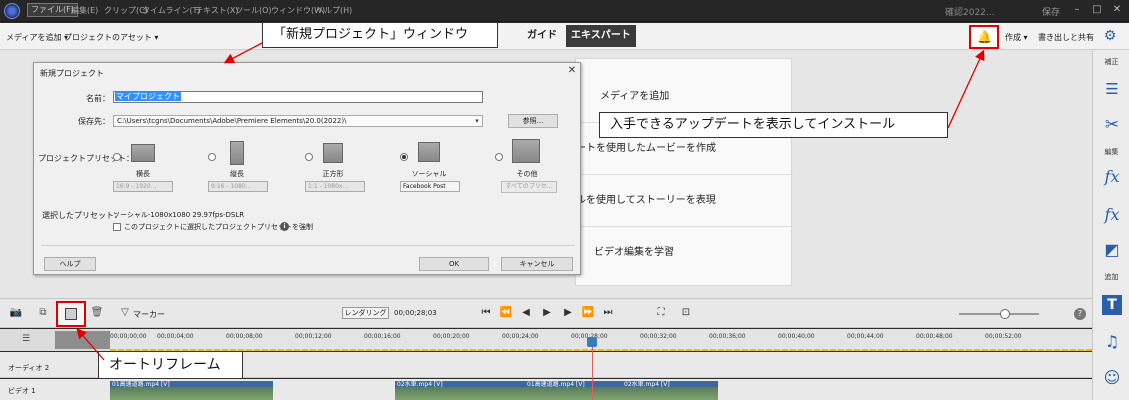 Image resolution: width=1129 pixels, height=400 pixels. Describe the element at coordinates (934, 336) in the screenshot. I see `ruler-tick-label: 00;00;48;00` at that location.